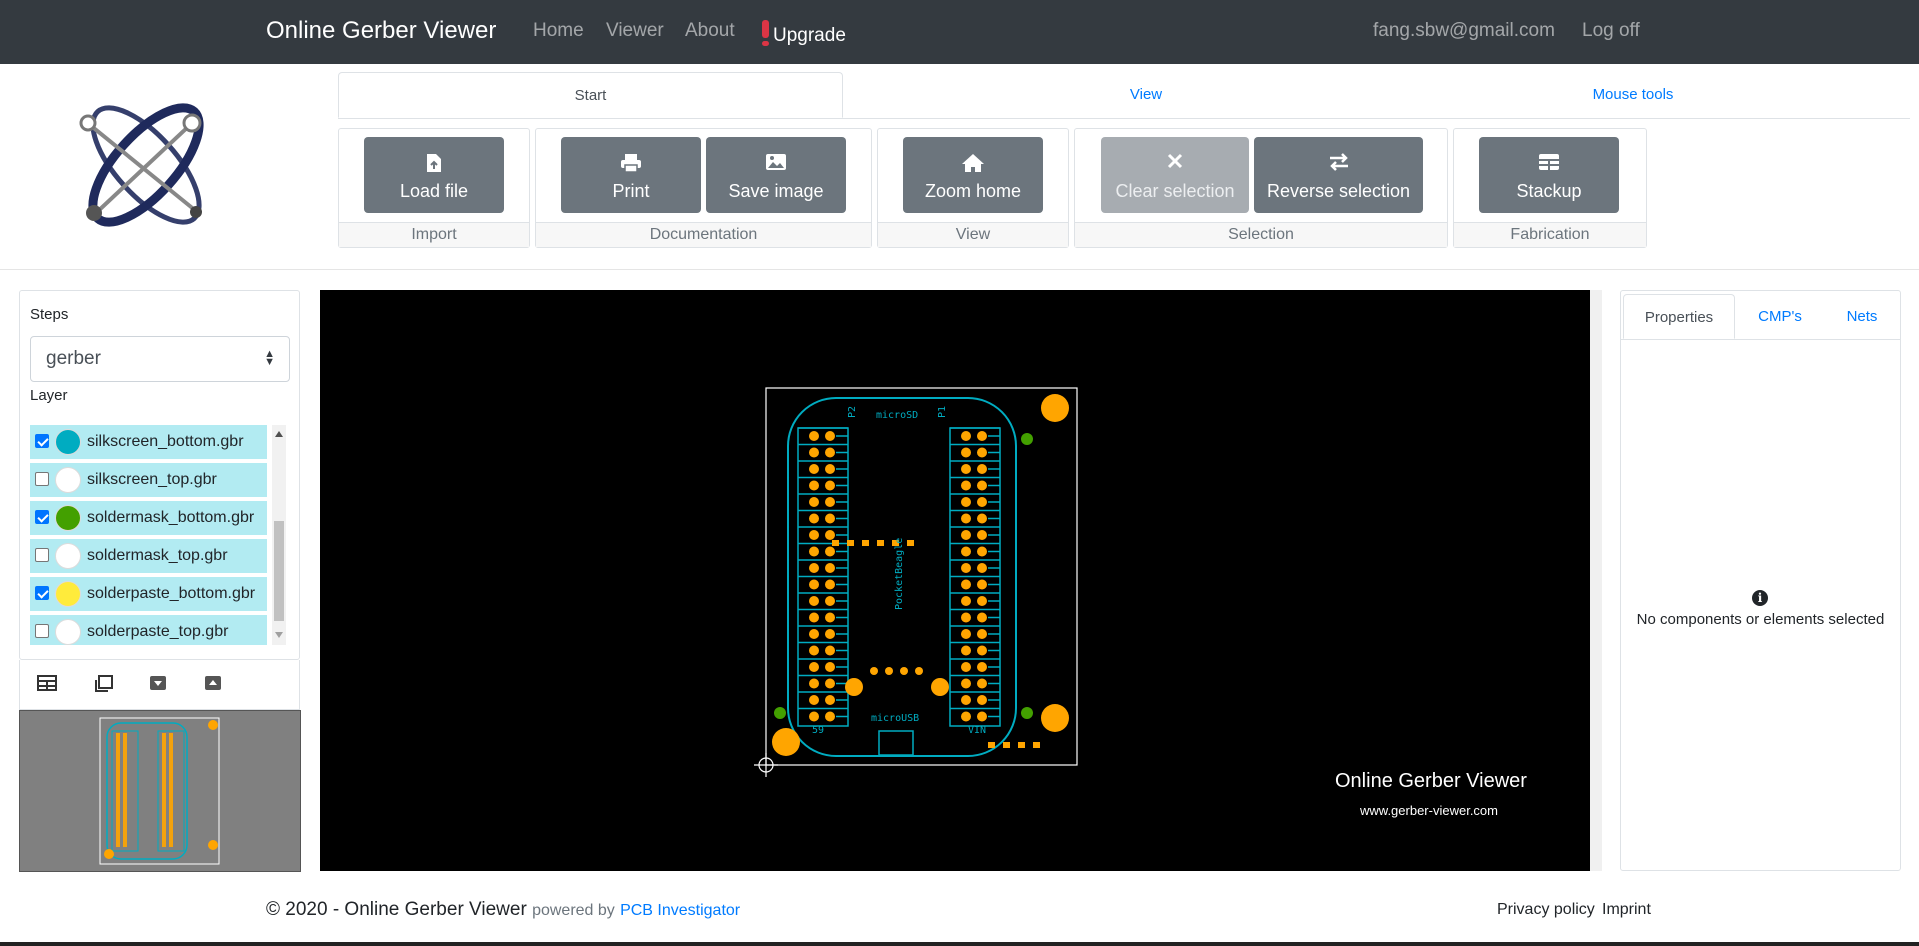  Describe the element at coordinates (148, 518) in the screenshot. I see `layer-row: soldermask_bottom.gbr` at that location.